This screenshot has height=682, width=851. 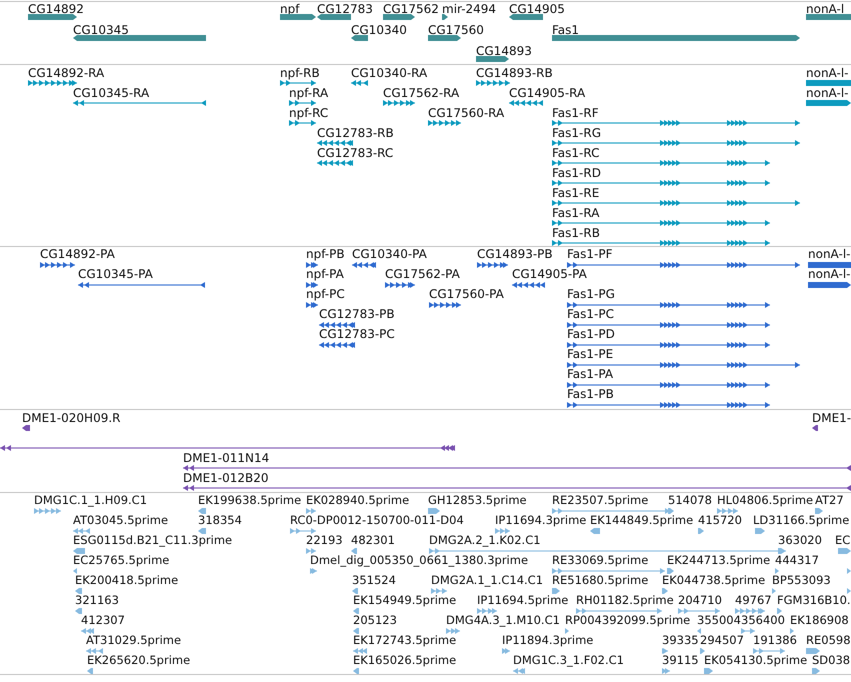 I want to click on est-label: 514078, so click(x=690, y=500).